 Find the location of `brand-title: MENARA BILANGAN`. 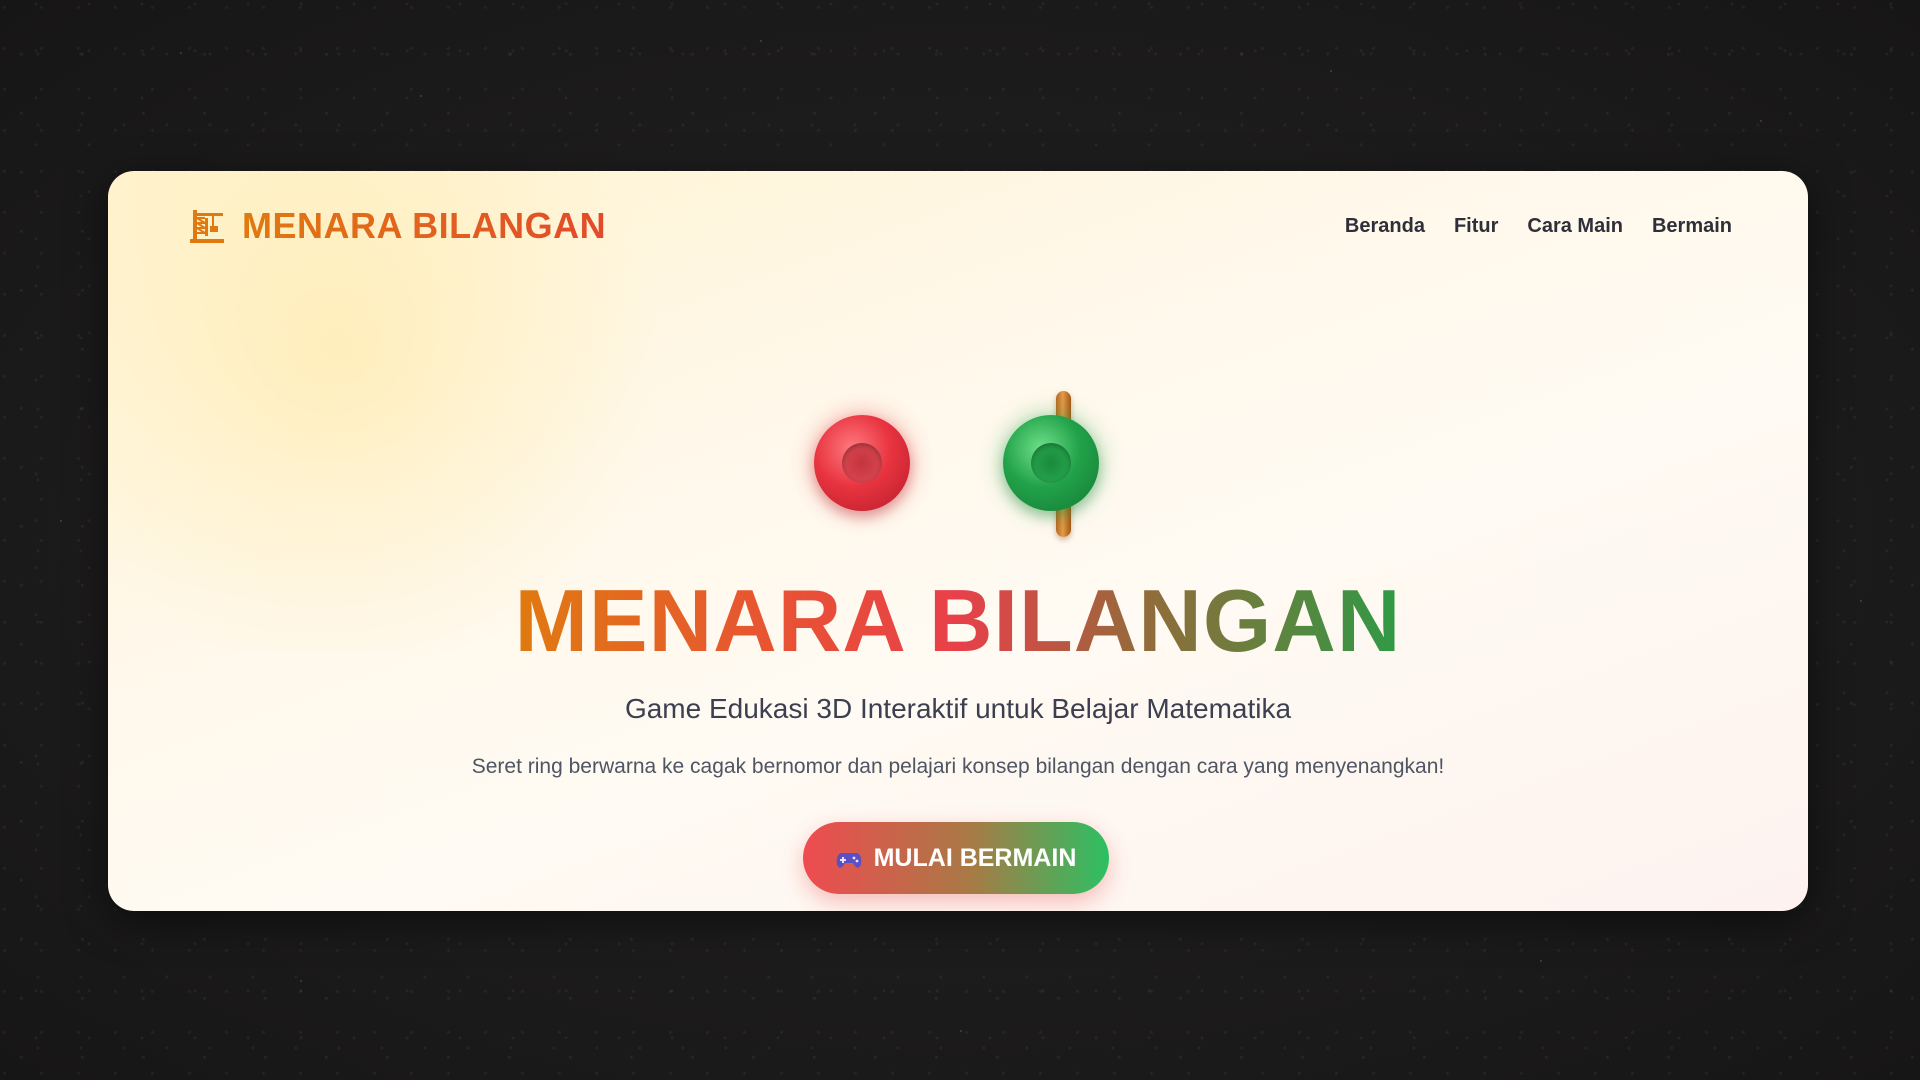

brand-title: MENARA BILANGAN is located at coordinates (424, 225).